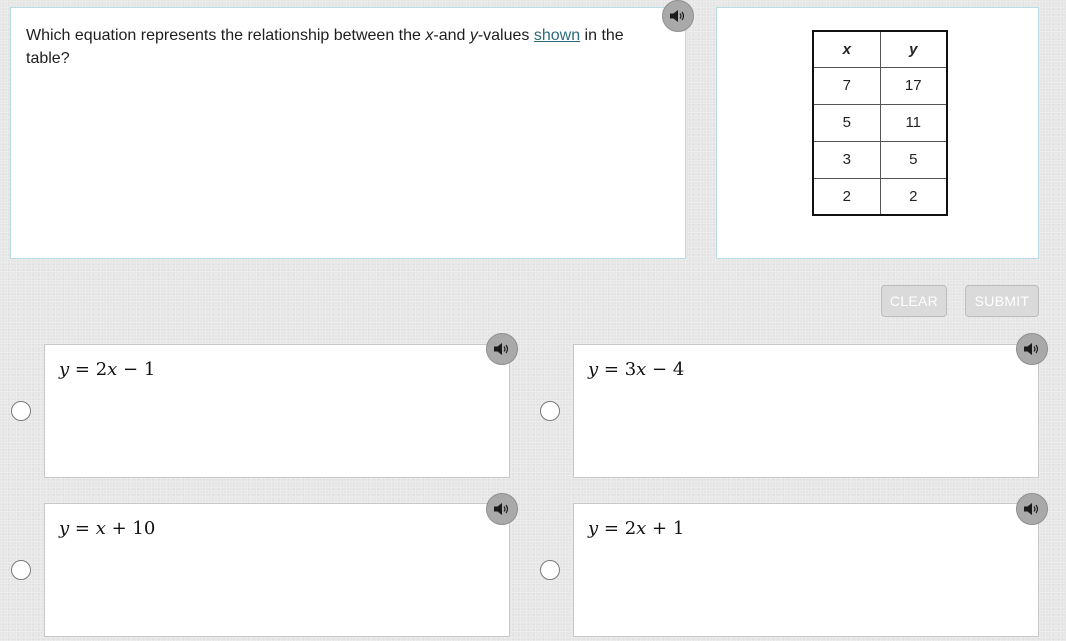 The image size is (1066, 641). What do you see at coordinates (451, 35) in the screenshot?
I see `question-text-part: -and` at bounding box center [451, 35].